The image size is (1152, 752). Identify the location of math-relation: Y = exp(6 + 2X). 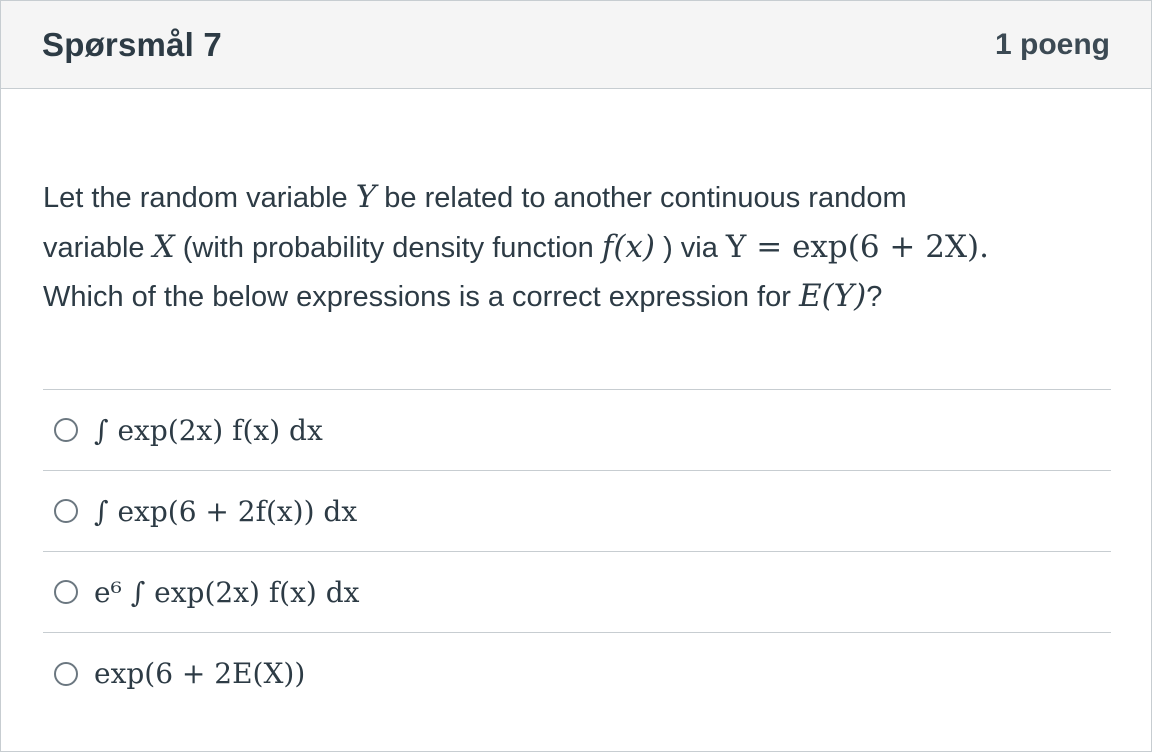
(852, 246).